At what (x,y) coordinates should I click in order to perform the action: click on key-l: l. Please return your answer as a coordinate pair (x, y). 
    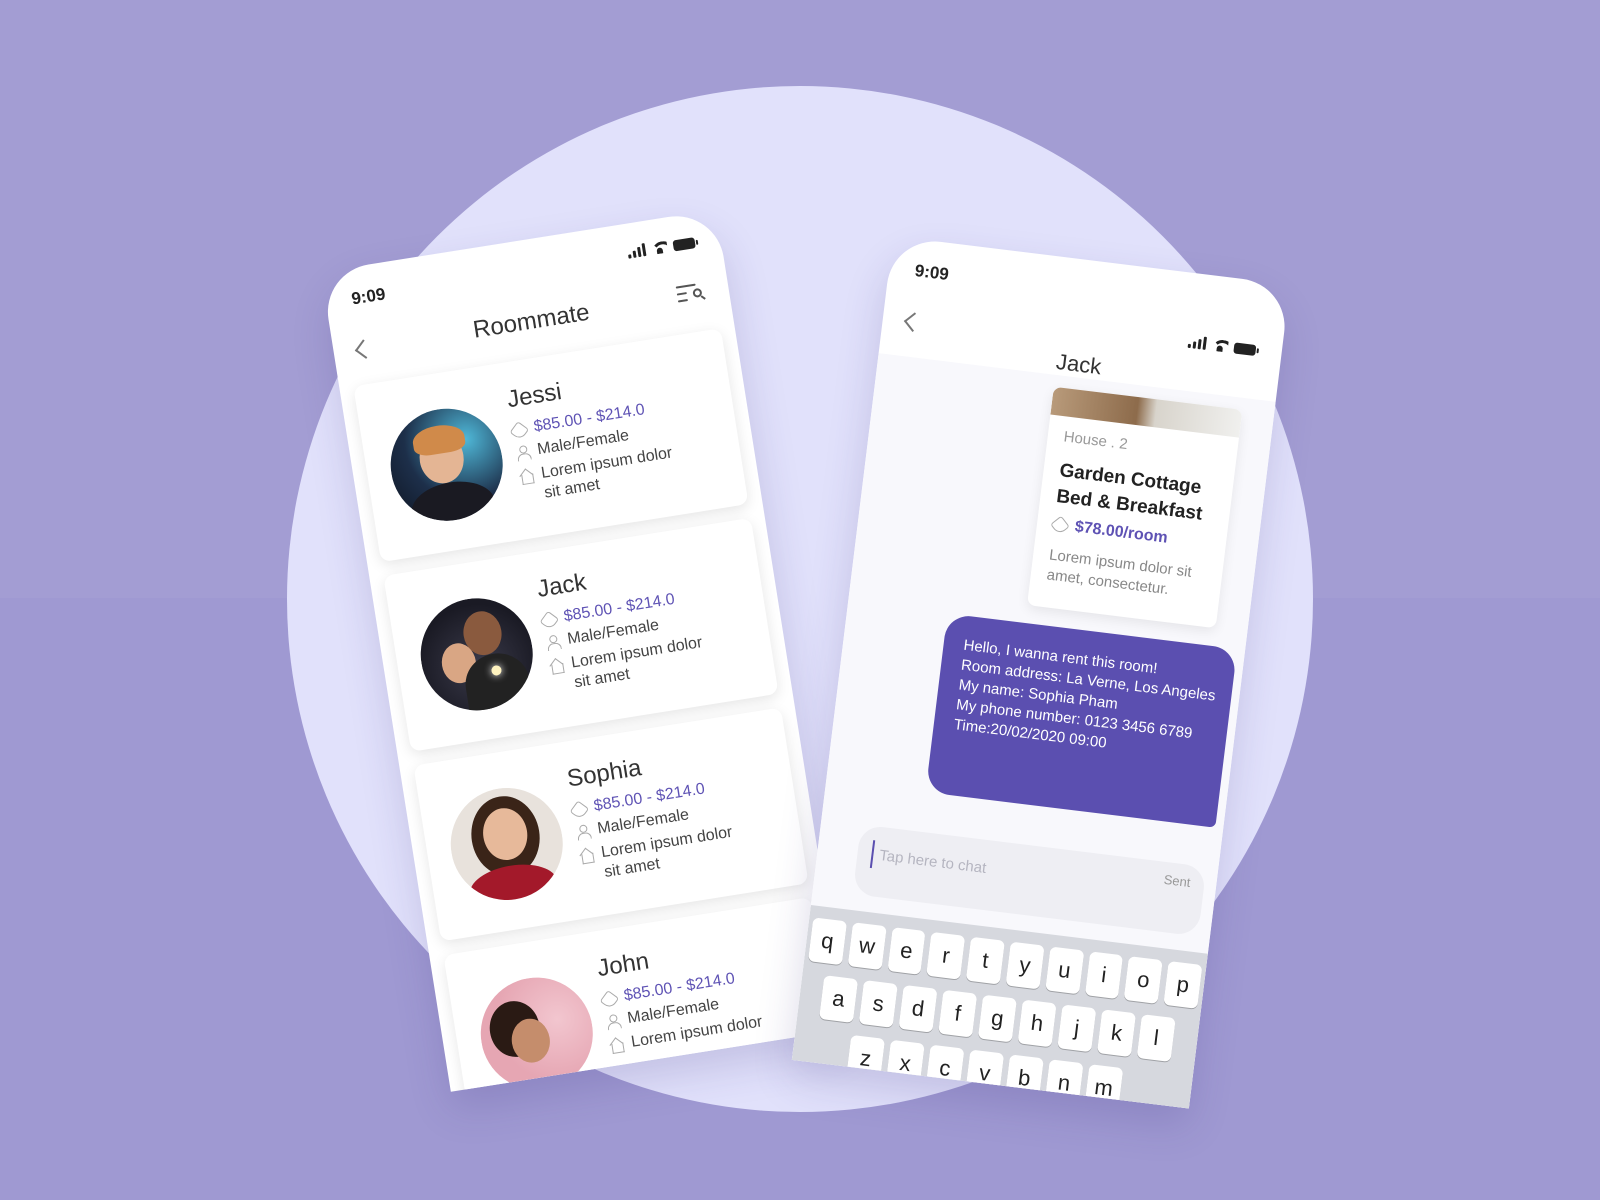
    Looking at the image, I should click on (1156, 1038).